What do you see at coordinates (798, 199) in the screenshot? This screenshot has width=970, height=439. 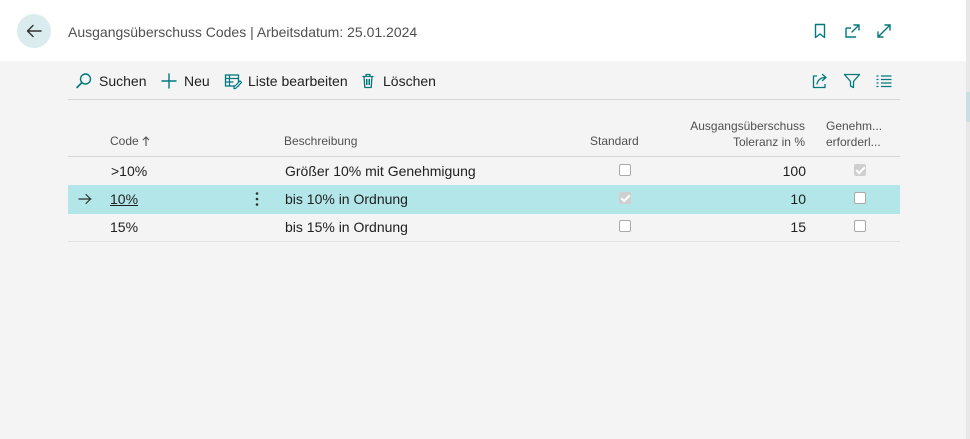 I see `cell-tolerance: 10` at bounding box center [798, 199].